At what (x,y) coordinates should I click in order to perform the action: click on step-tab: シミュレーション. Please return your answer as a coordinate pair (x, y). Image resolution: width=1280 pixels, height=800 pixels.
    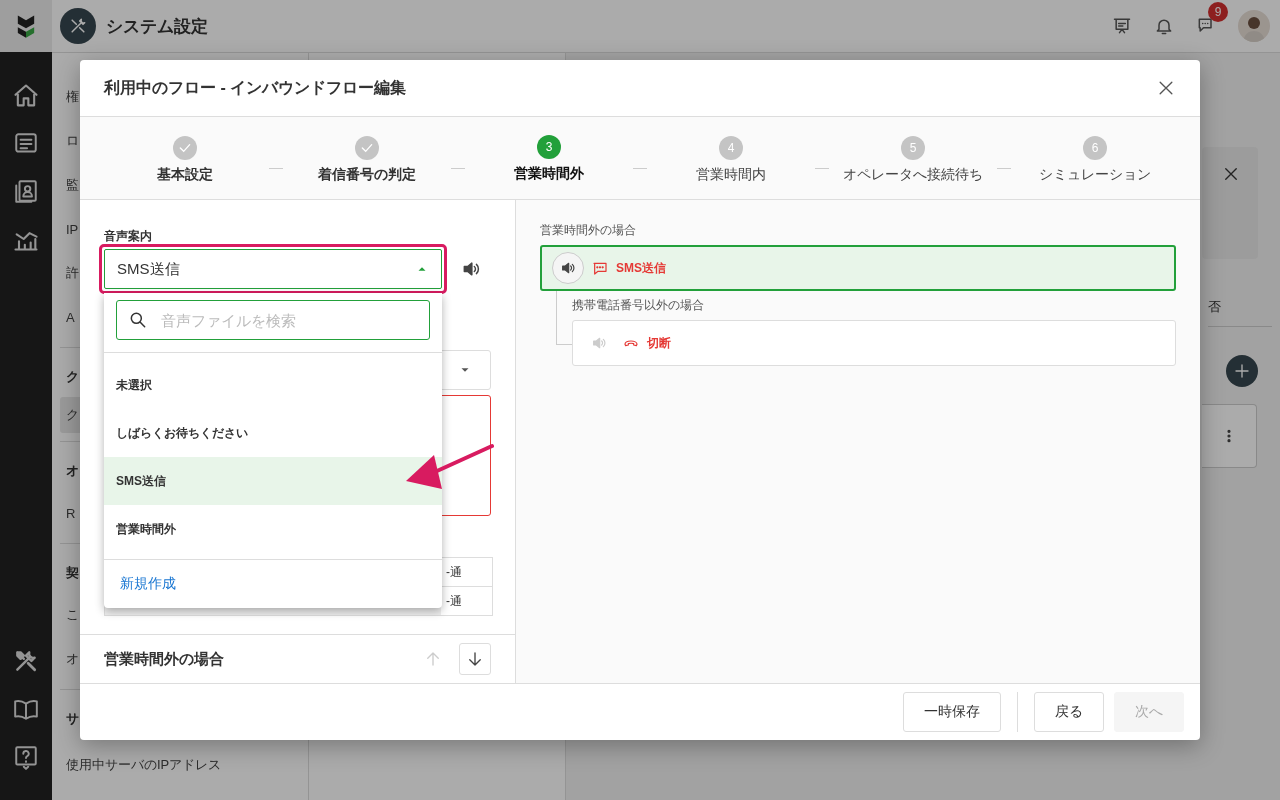
    Looking at the image, I should click on (1095, 175).